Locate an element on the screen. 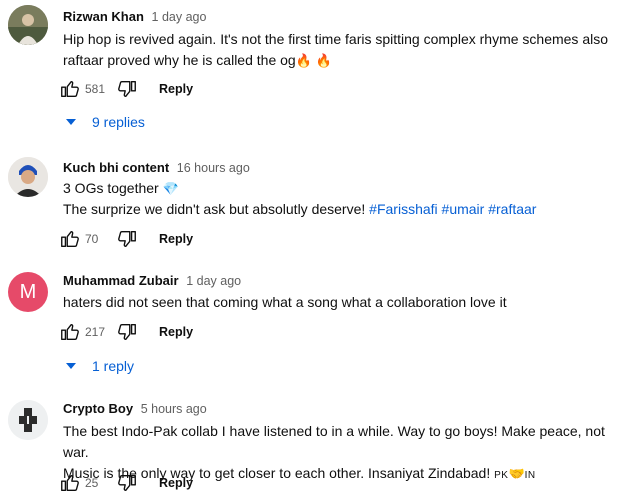 This screenshot has height=495, width=631. comment-time: 5 hours ago is located at coordinates (174, 409).